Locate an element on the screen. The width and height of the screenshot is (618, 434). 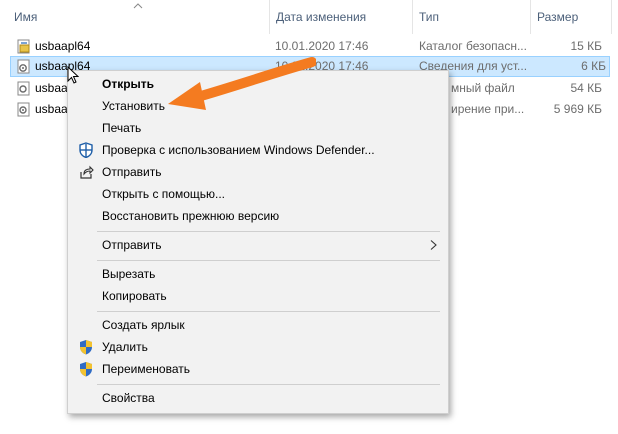
file-size: 54 КБ is located at coordinates (586, 88).